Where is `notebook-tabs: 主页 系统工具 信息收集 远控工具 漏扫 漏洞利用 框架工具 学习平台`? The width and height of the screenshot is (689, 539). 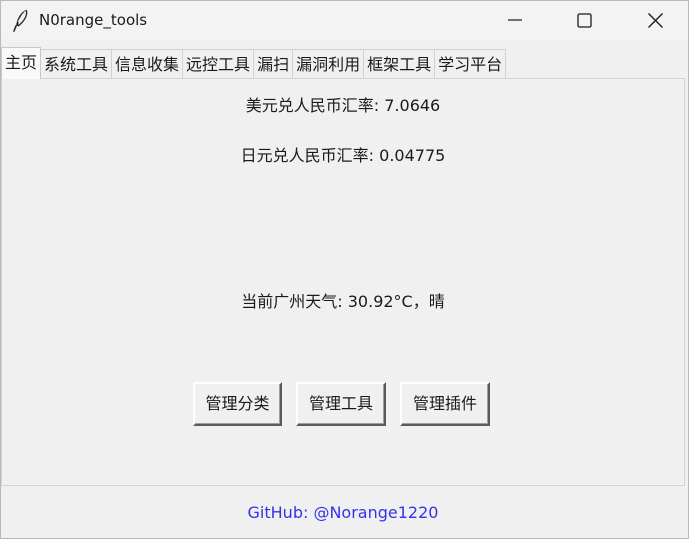 notebook-tabs: 主页 系统工具 信息收集 远控工具 漏扫 漏洞利用 框架工具 学习平台 is located at coordinates (254, 63).